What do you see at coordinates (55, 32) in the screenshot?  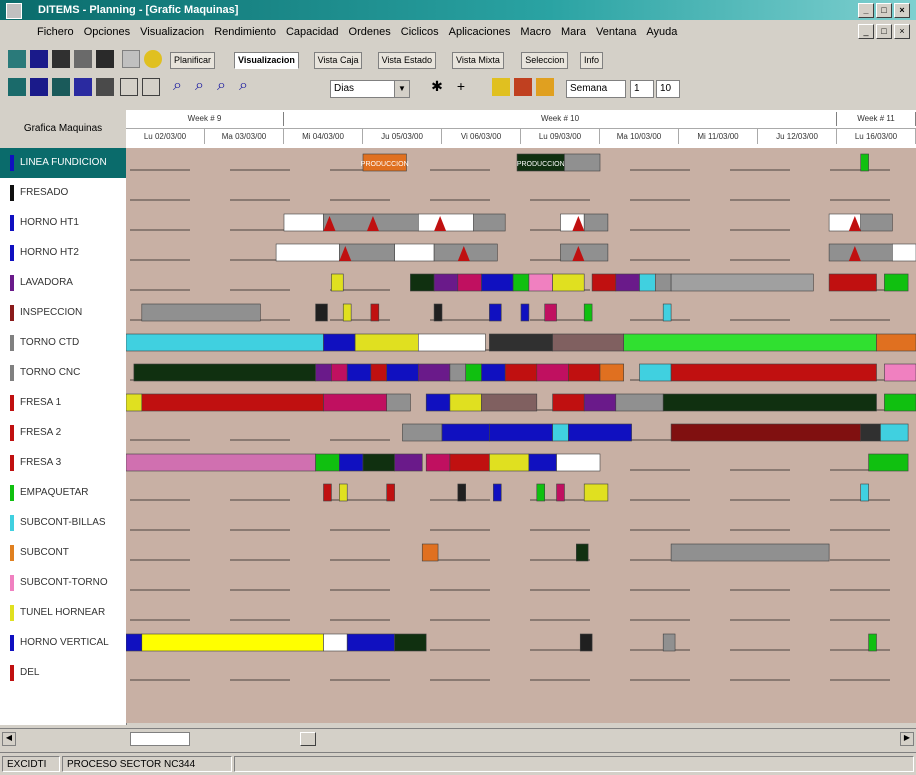 I see `menu-fichero: Fichero` at bounding box center [55, 32].